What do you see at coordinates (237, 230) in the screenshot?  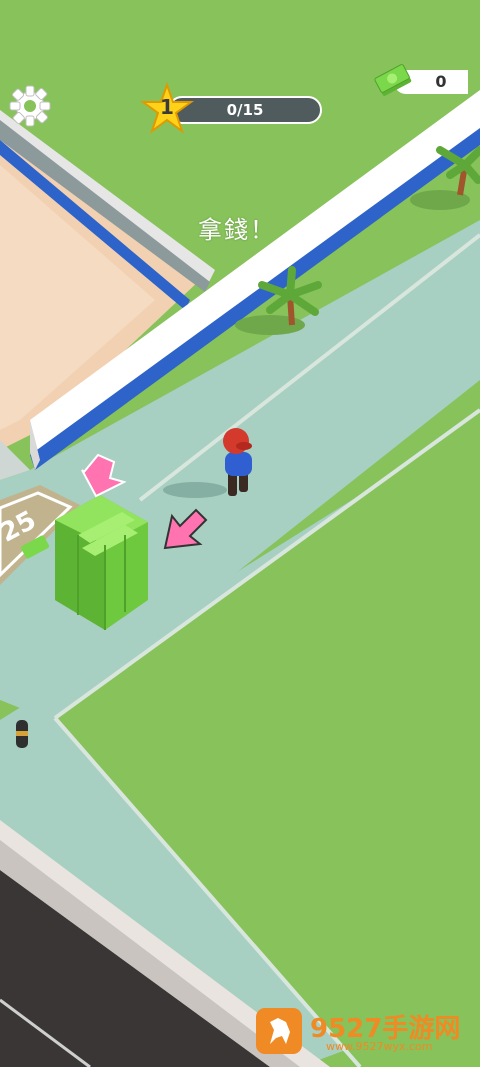 I see `hint-text: 拿錢！` at bounding box center [237, 230].